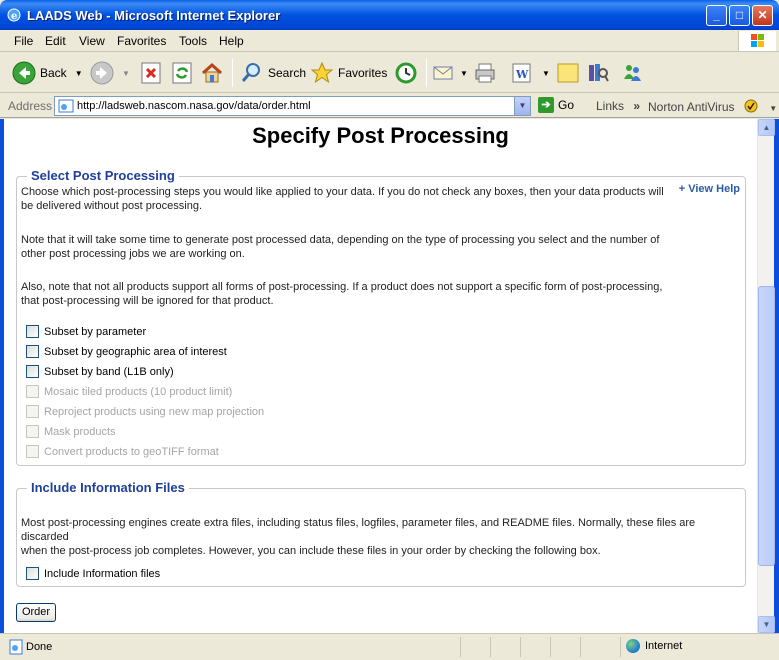 This screenshot has width=779, height=660. Describe the element at coordinates (633, 646) in the screenshot. I see `internet-globe-icon` at that location.